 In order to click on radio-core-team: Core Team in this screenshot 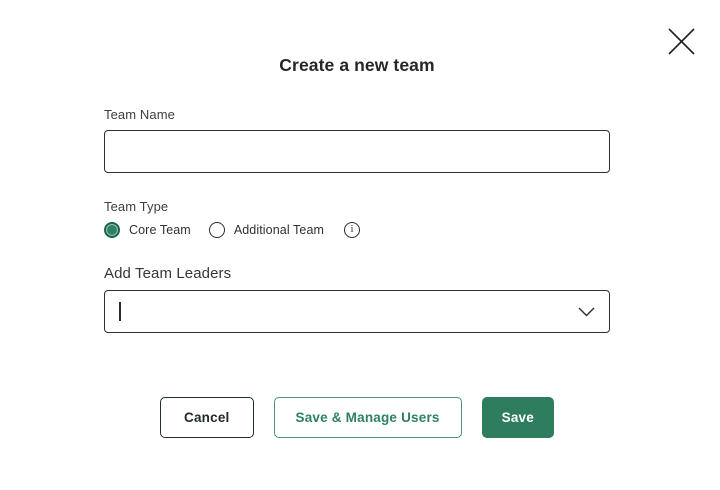, I will do `click(147, 230)`.